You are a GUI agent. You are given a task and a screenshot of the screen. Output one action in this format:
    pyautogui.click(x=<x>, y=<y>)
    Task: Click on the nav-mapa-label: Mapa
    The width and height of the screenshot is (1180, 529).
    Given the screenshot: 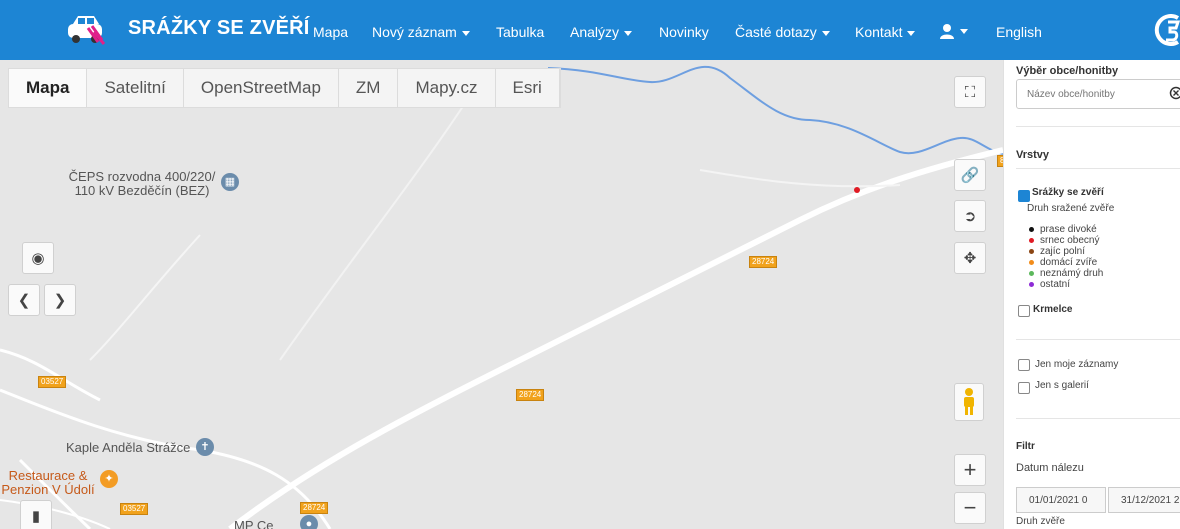 What is the action you would take?
    pyautogui.click(x=331, y=32)
    